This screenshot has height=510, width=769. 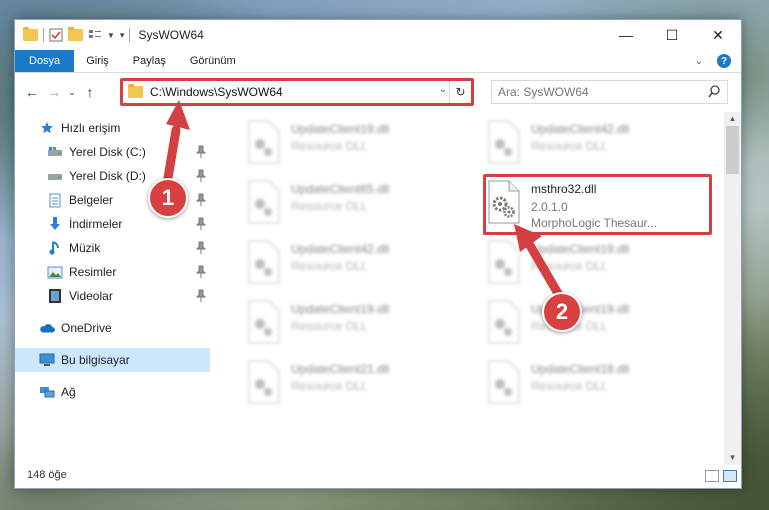 What do you see at coordinates (732, 288) in the screenshot?
I see `vertical-scrollbar: ▲ ▼` at bounding box center [732, 288].